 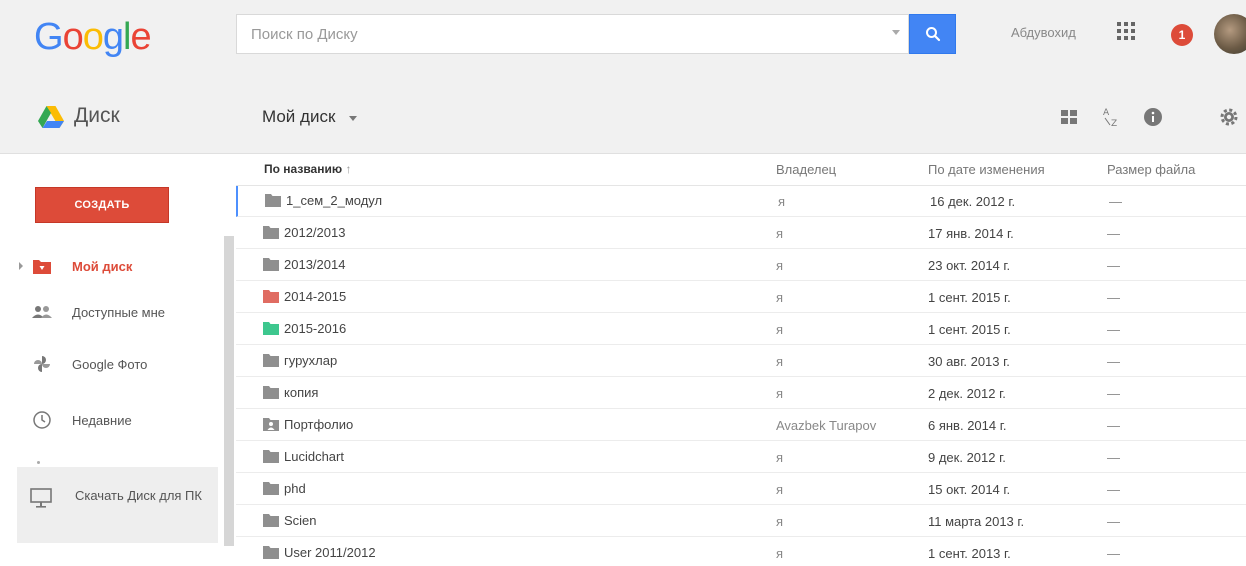 I want to click on file-name: Scien, so click(x=300, y=520).